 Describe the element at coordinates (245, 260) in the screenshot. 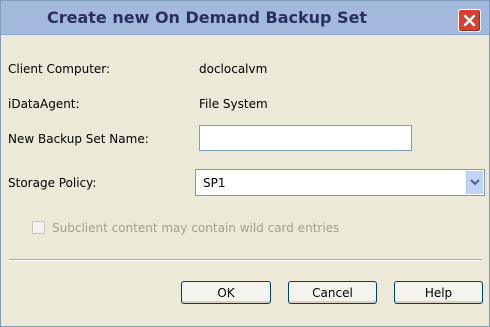

I see `divider` at that location.